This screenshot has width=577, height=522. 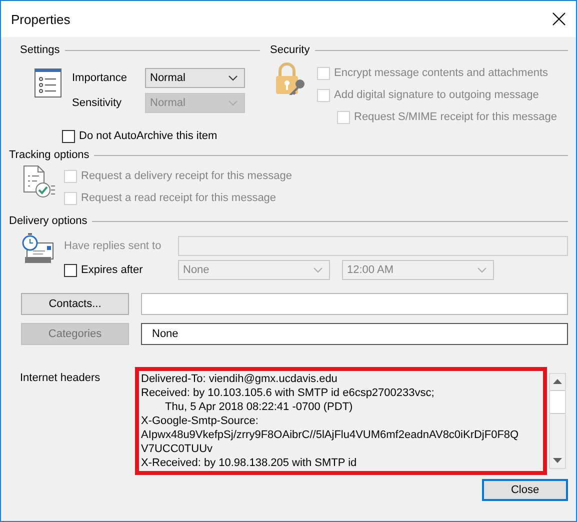 I want to click on header-line: V7UCC0TUUv, so click(x=177, y=449).